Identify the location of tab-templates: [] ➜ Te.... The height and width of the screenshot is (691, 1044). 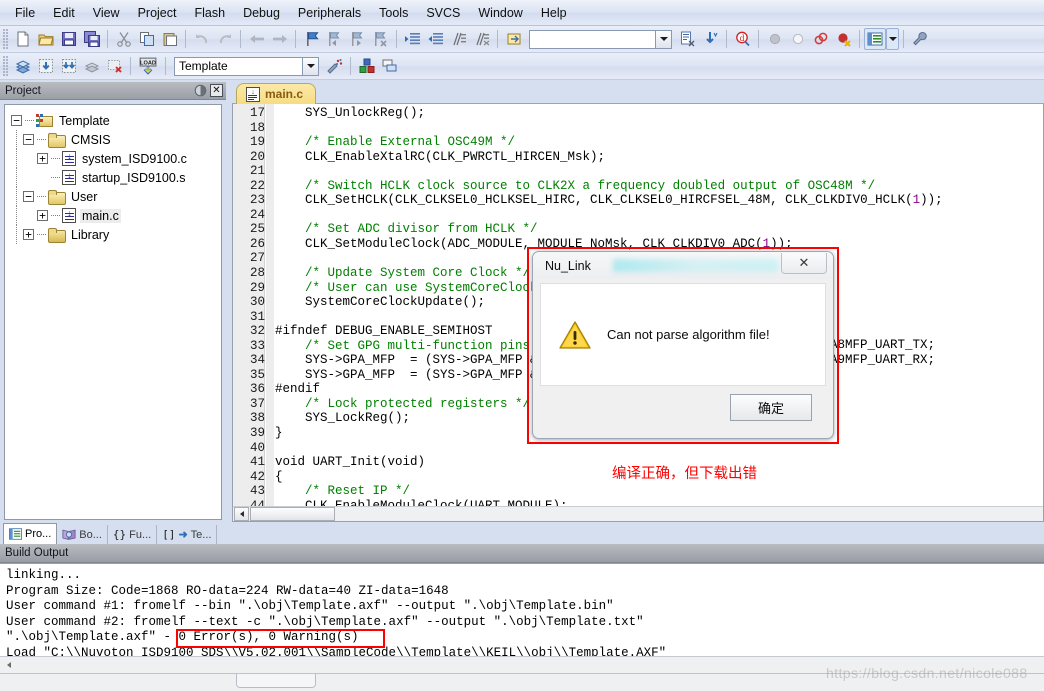
(187, 534).